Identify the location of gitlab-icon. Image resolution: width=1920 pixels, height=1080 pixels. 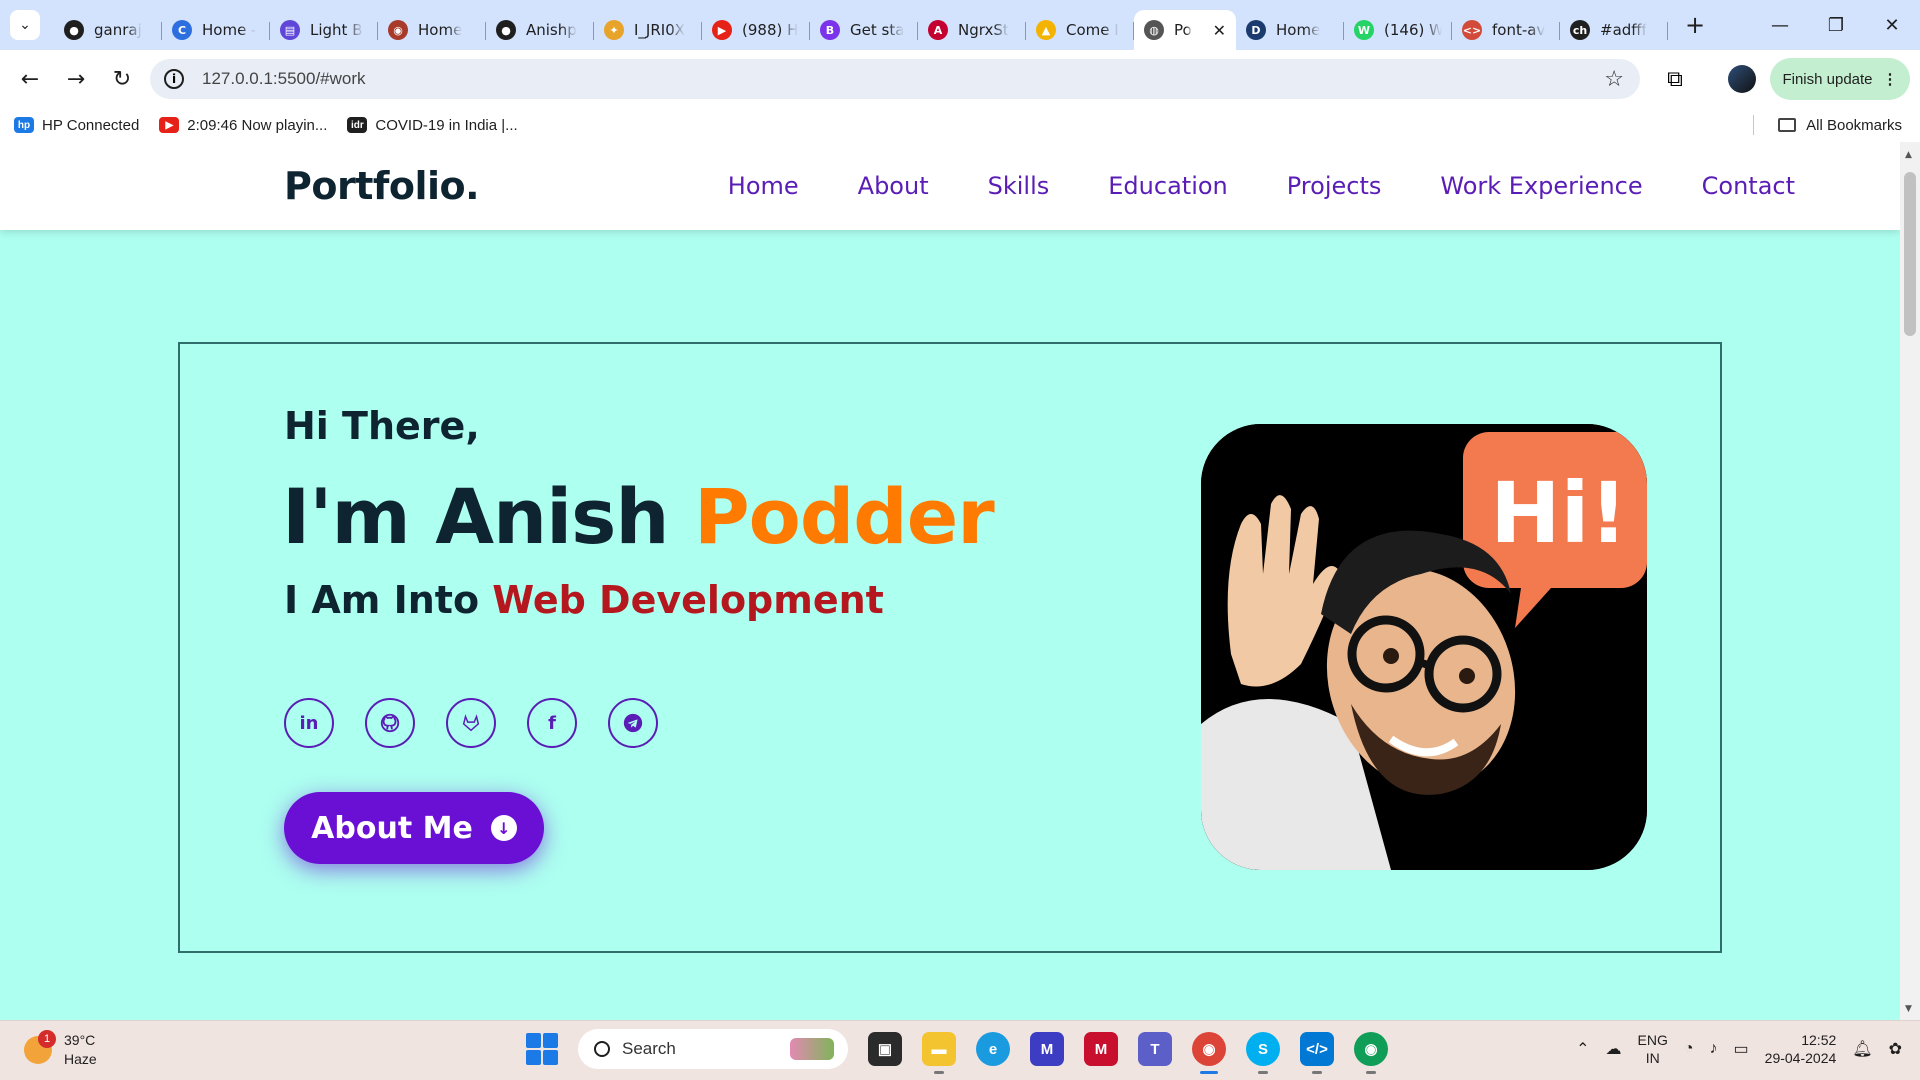
(471, 723).